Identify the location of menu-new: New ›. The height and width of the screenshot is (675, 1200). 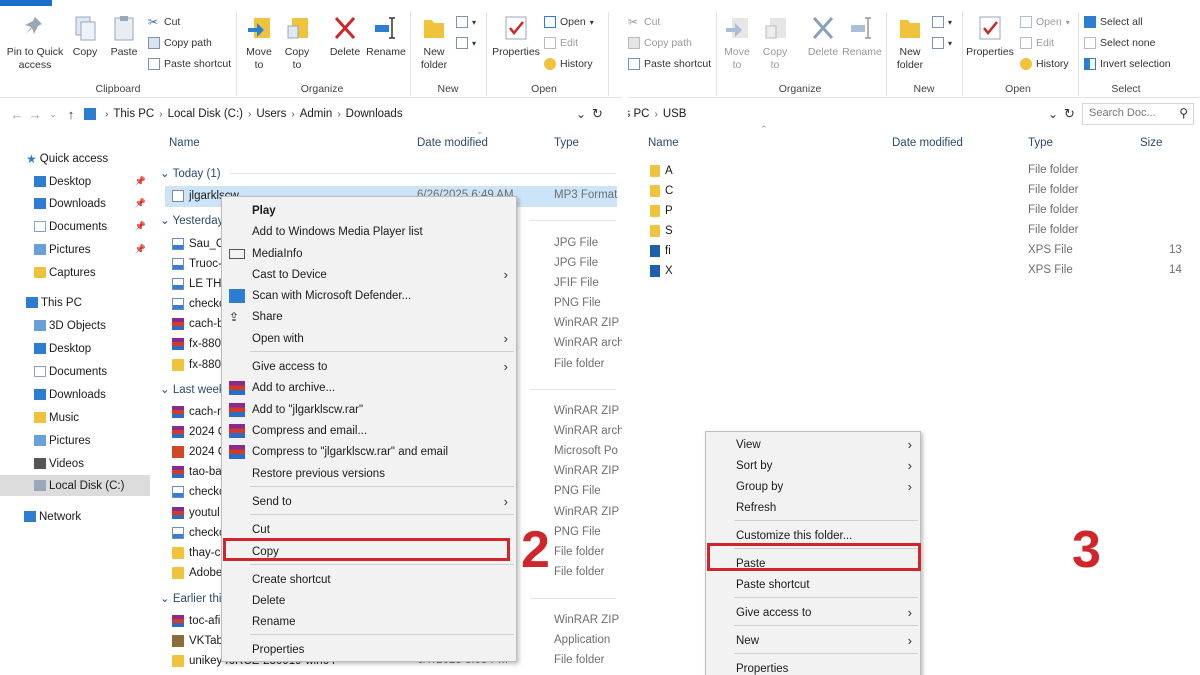
(813, 640).